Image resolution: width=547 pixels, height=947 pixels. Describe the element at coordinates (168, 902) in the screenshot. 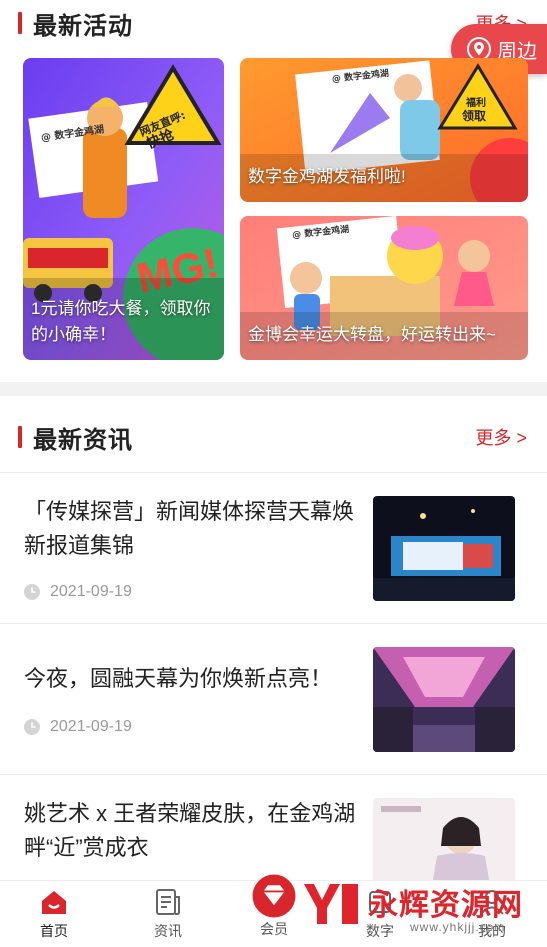

I see `news-doc-icon` at that location.